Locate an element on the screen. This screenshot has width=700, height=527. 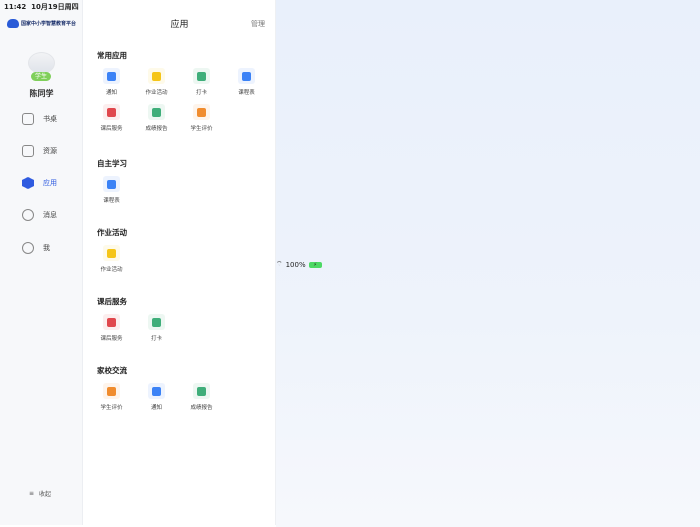
sidebar-item-resources: 资源 is located at coordinates (39, 151).